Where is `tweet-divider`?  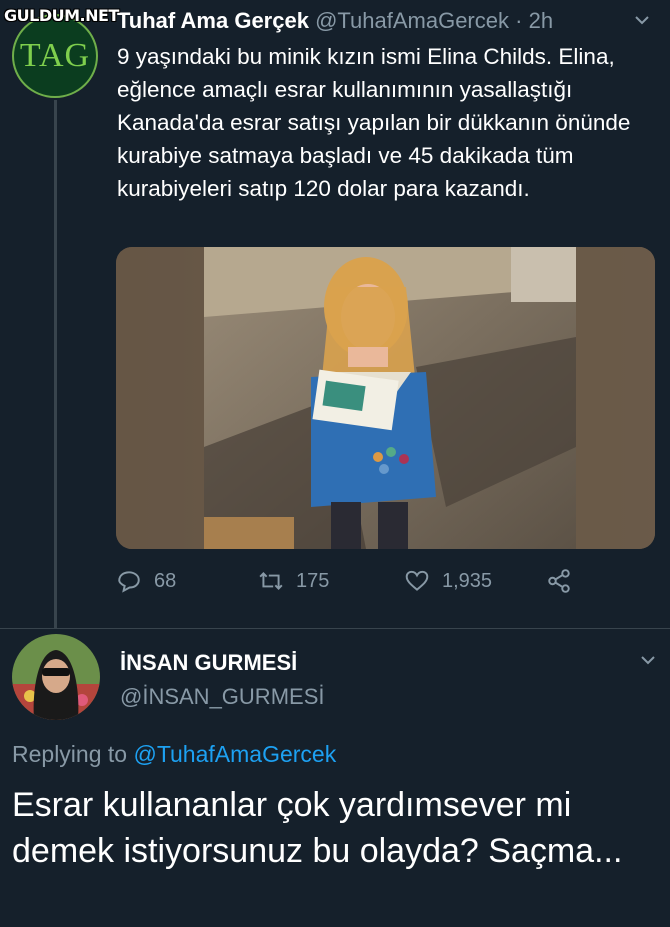
tweet-divider is located at coordinates (335, 628).